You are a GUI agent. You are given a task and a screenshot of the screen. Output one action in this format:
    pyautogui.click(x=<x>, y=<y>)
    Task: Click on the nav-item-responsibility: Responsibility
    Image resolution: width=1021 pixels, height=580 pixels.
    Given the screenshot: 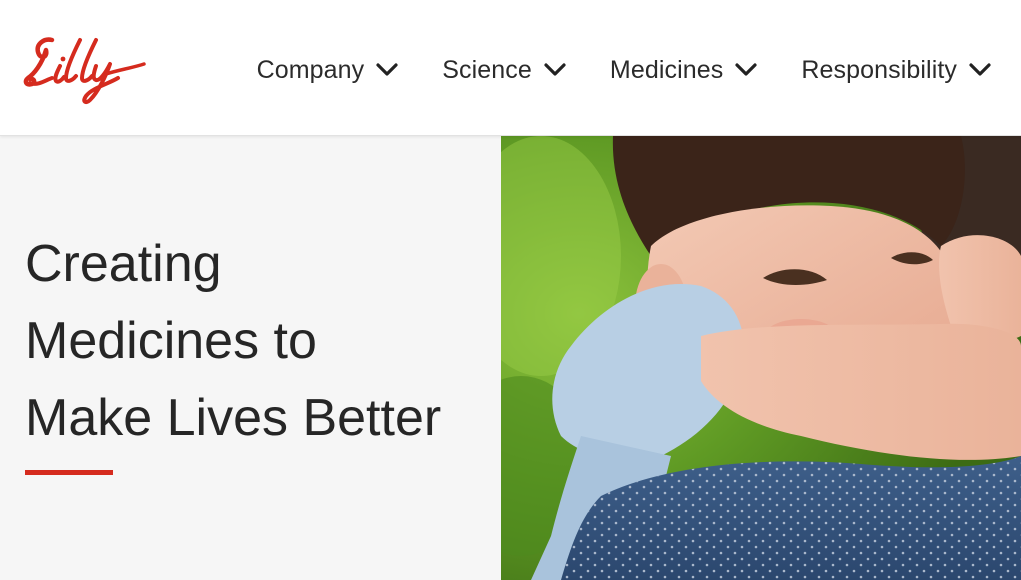 What is the action you would take?
    pyautogui.click(x=896, y=70)
    